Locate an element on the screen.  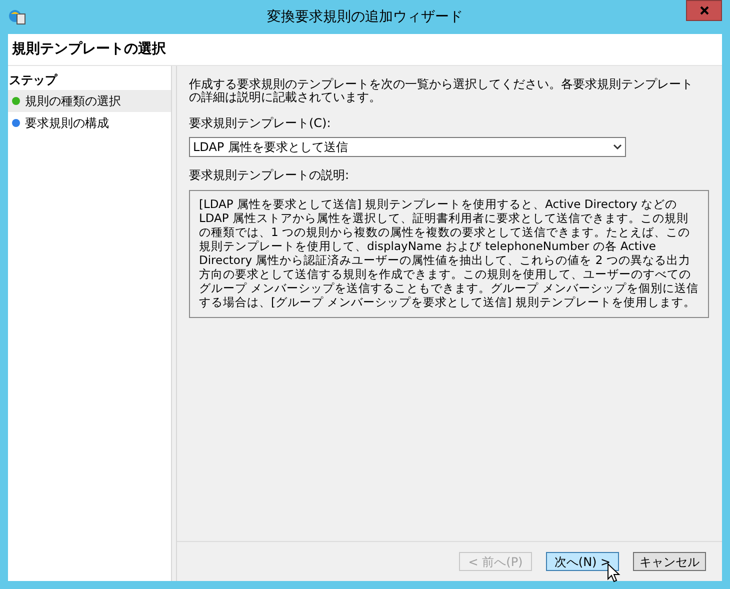
description-label: 要求規則テンプレートの説明: is located at coordinates (269, 175).